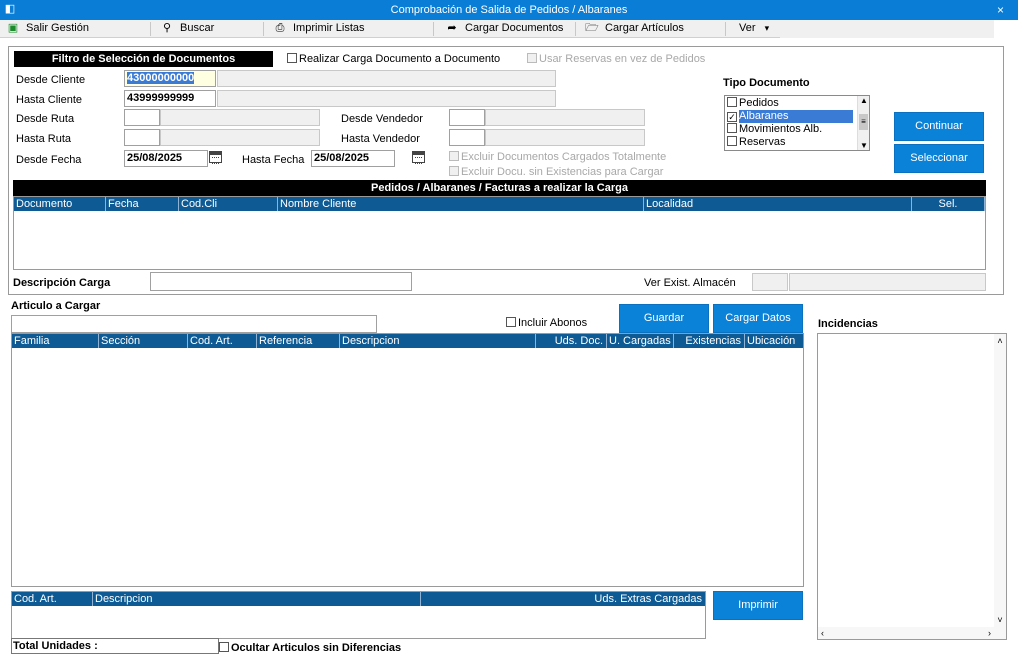 The width and height of the screenshot is (1018, 672). Describe the element at coordinates (864, 145) in the screenshot. I see `scroll-down-icon: ▼` at that location.